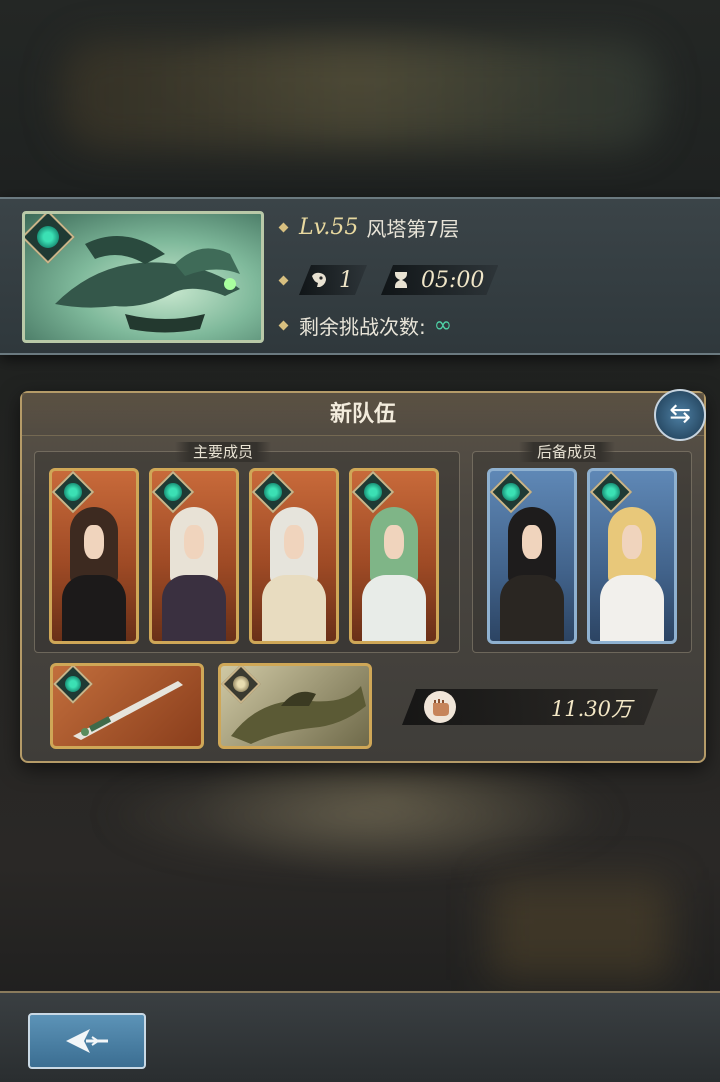 The width and height of the screenshot is (720, 1082). I want to click on pet-slot, so click(295, 706).